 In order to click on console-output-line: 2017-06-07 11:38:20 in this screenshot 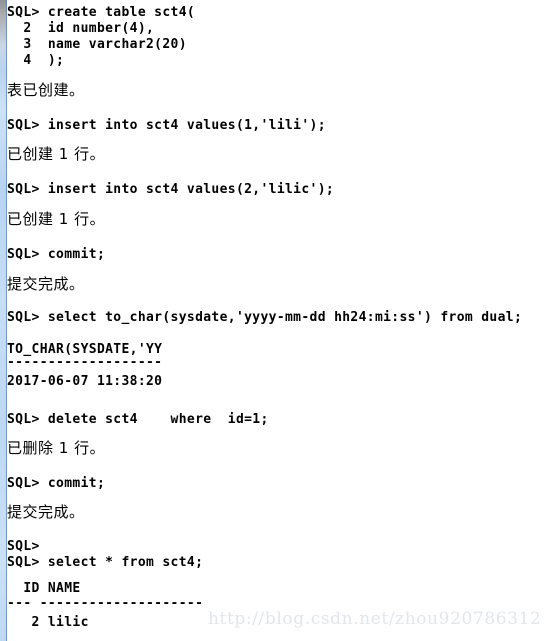, I will do `click(85, 381)`.